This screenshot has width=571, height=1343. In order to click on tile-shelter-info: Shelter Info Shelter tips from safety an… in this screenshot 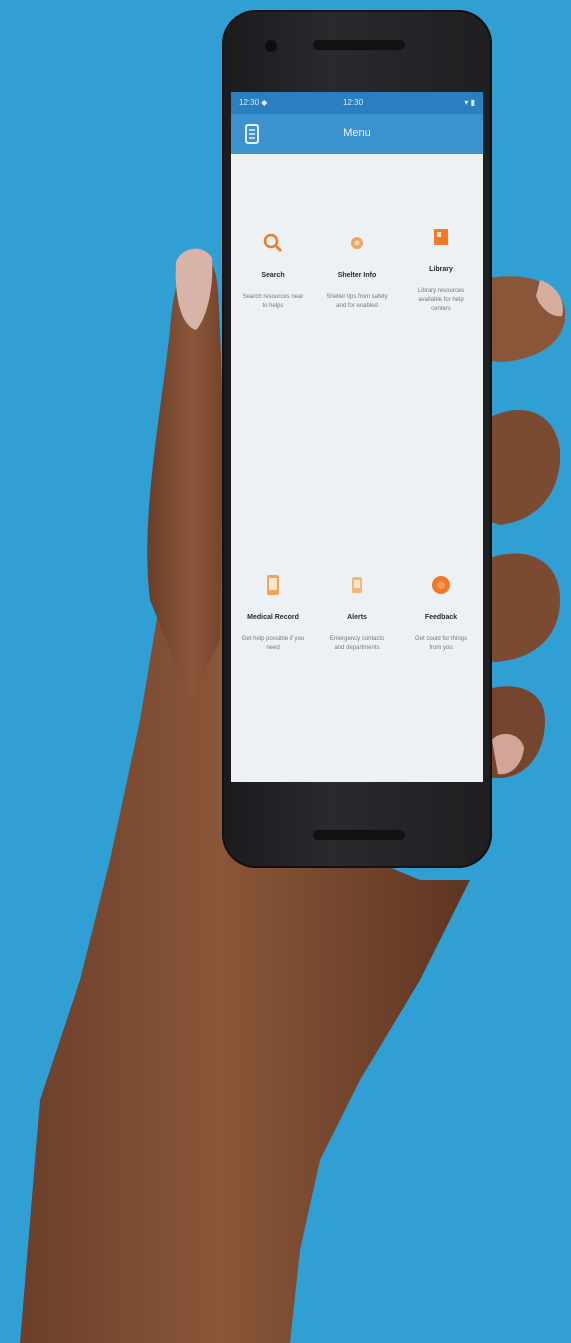, I will do `click(357, 271)`.